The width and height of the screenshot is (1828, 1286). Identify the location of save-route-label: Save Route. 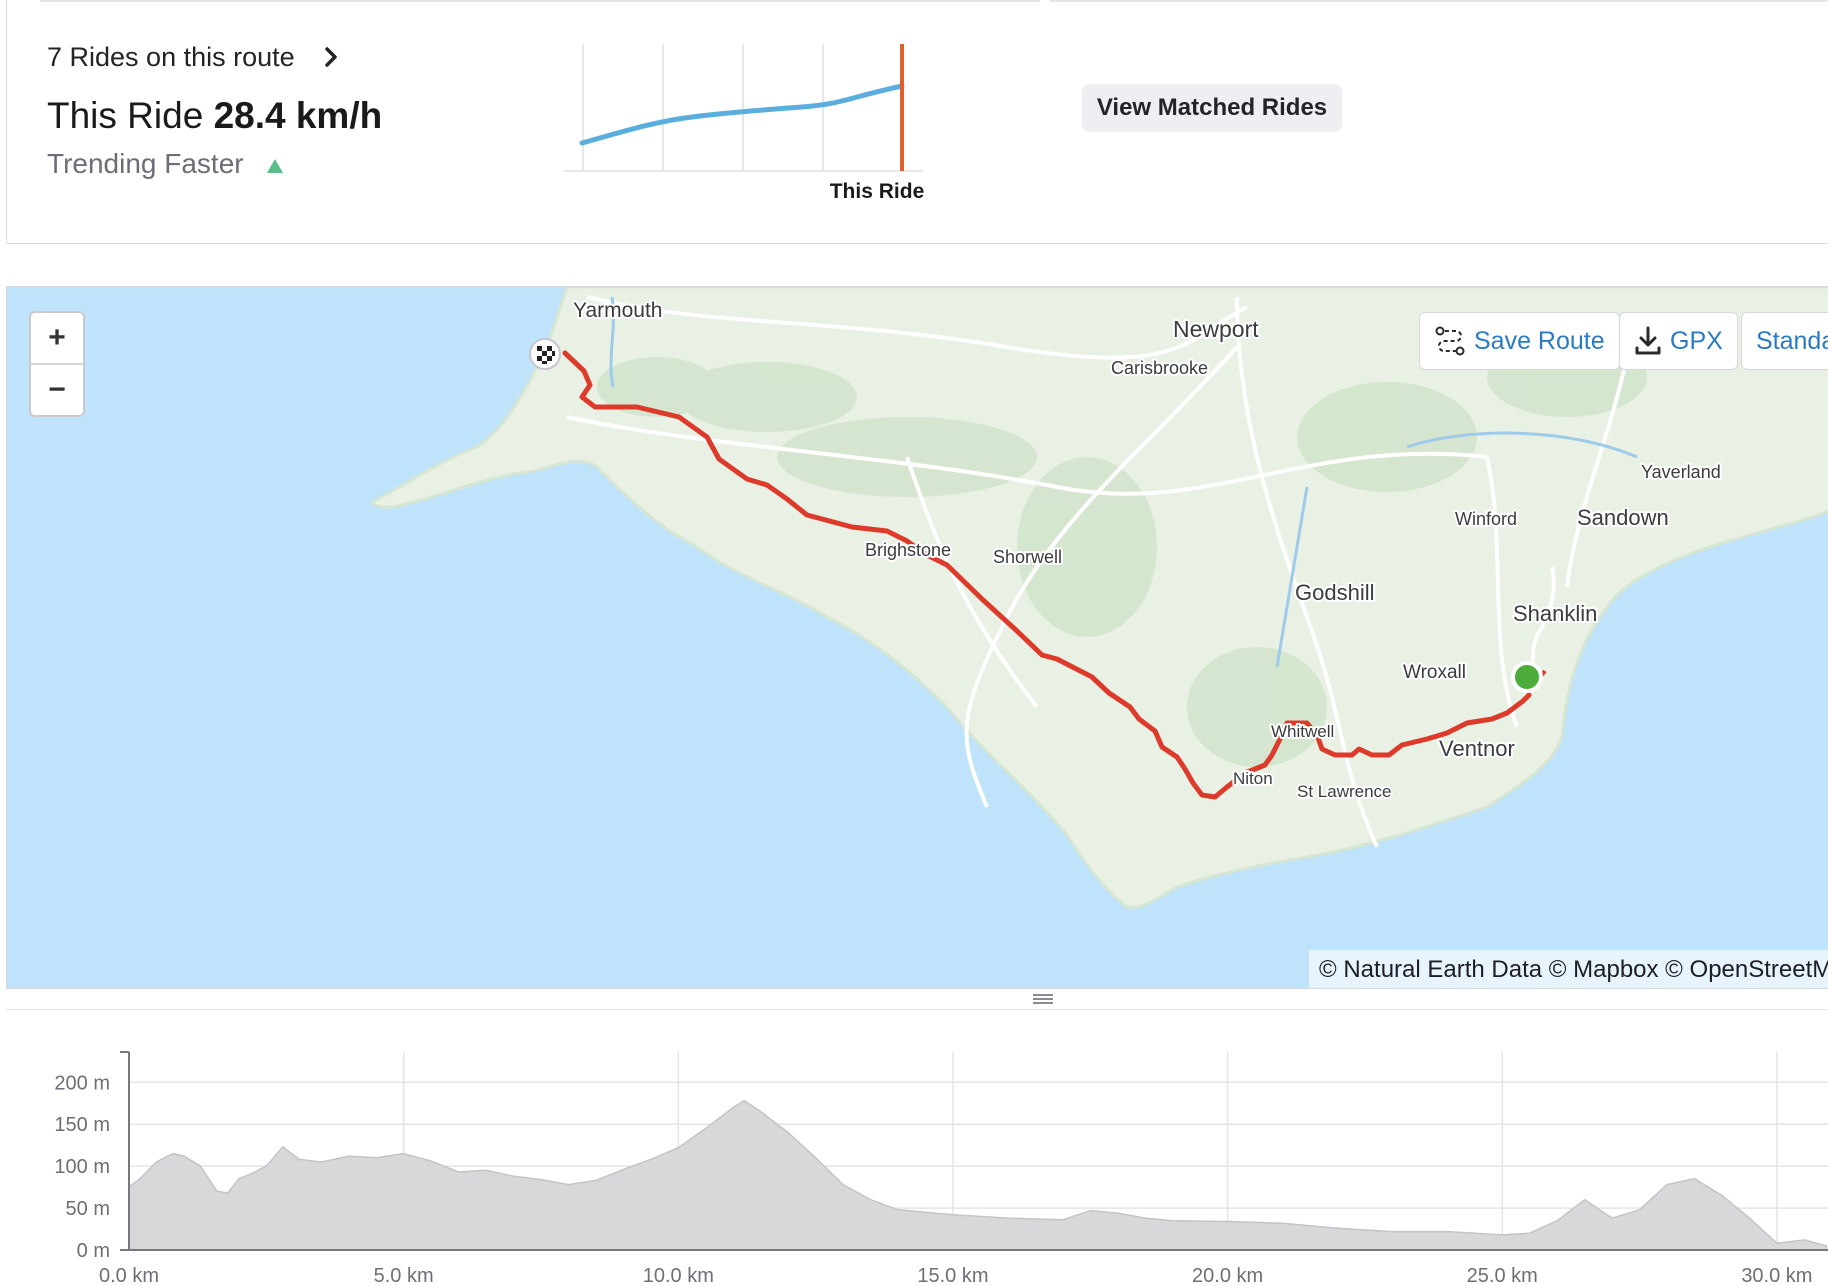
(1539, 340).